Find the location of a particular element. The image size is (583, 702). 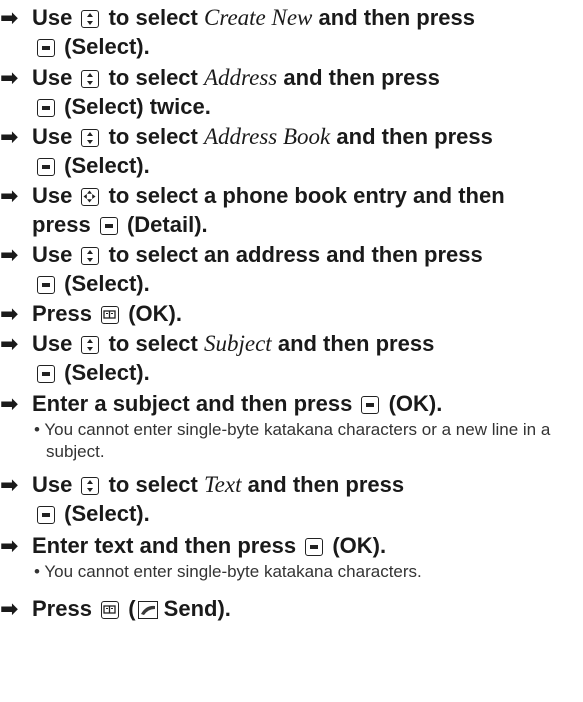

menu-item-name: Address is located at coordinates (241, 77).